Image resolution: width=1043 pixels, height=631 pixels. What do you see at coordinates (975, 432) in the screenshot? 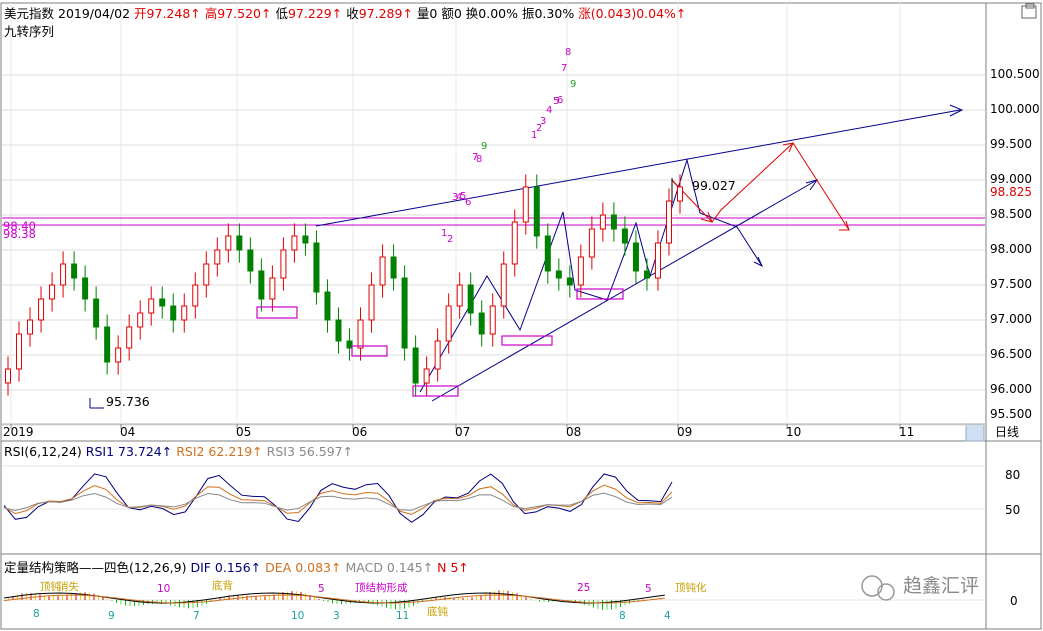
I see `scroll-handle` at bounding box center [975, 432].